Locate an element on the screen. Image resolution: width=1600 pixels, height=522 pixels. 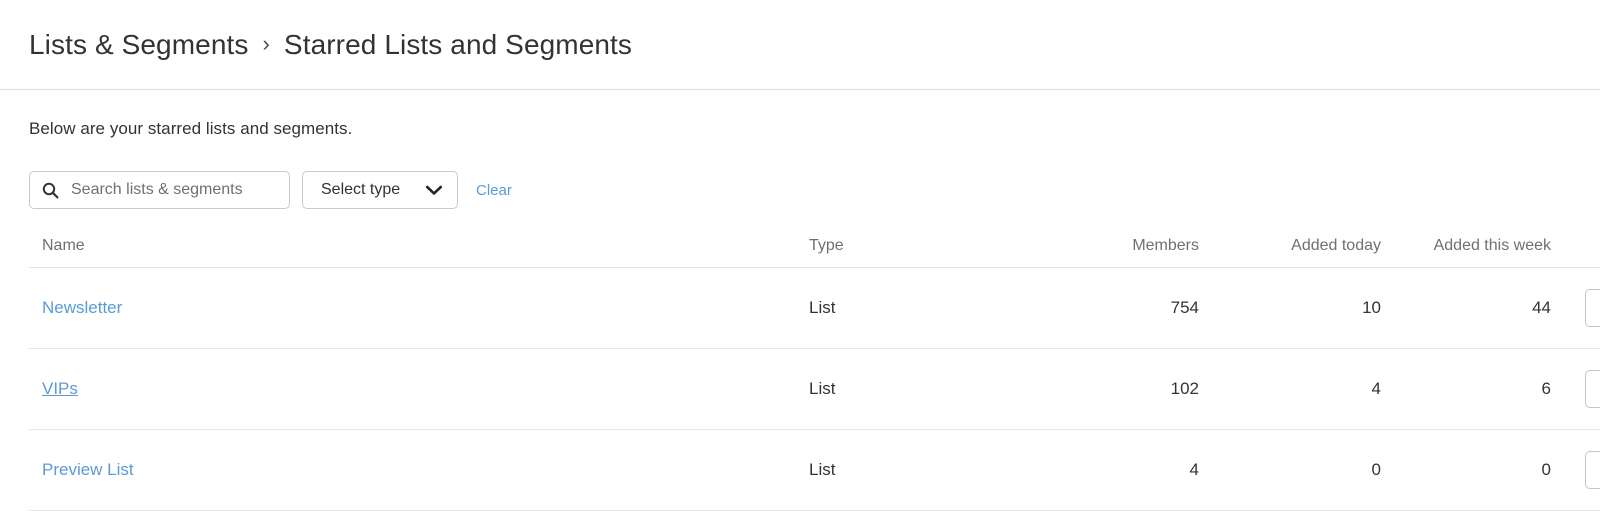
breadcrumb-item-starred-lists-and-segments: Starred Lists and Segments is located at coordinates (458, 44).